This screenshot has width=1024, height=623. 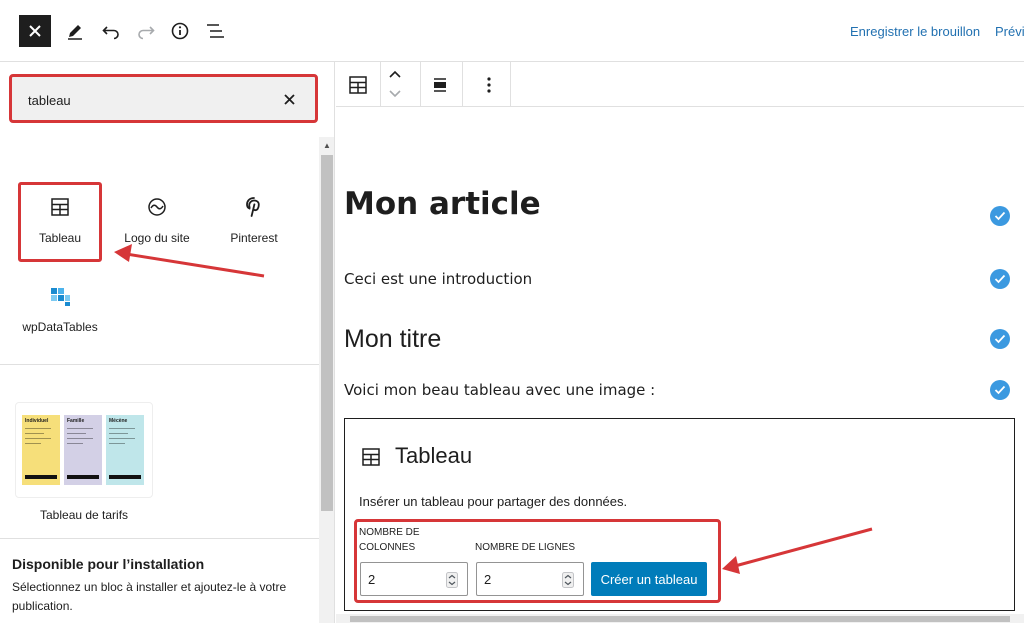 I want to click on clear-search-button, so click(x=289, y=99).